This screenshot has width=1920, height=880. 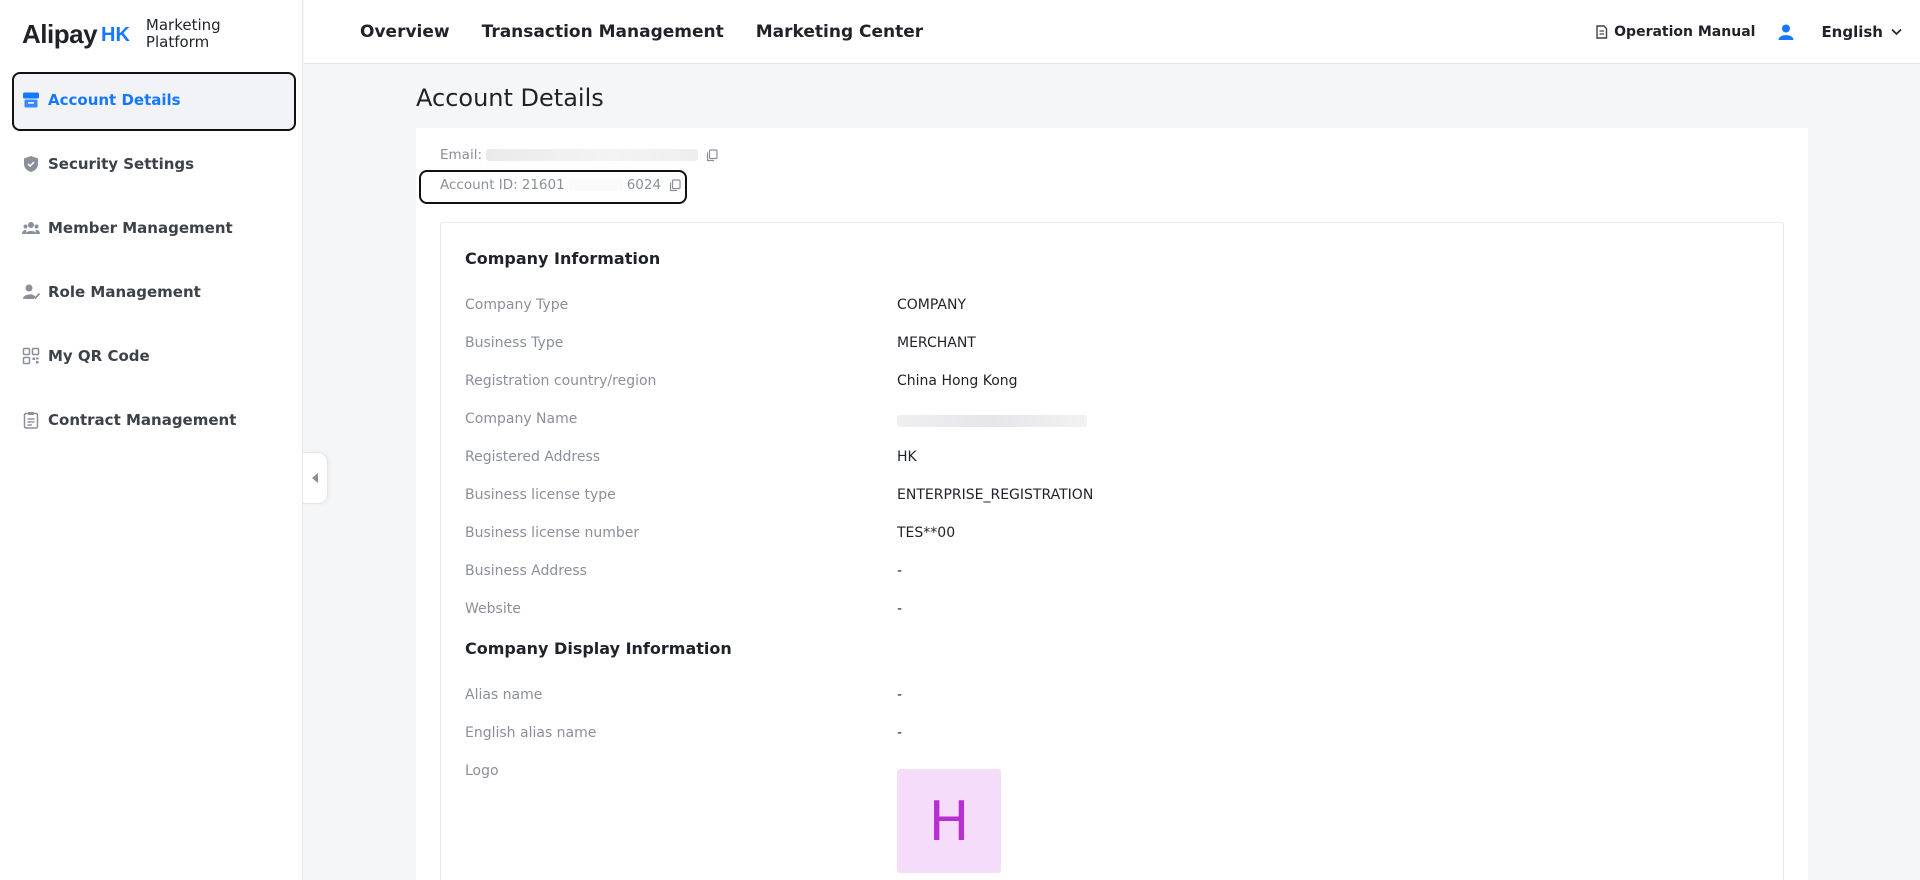 I want to click on info-label: Logo, so click(x=482, y=771).